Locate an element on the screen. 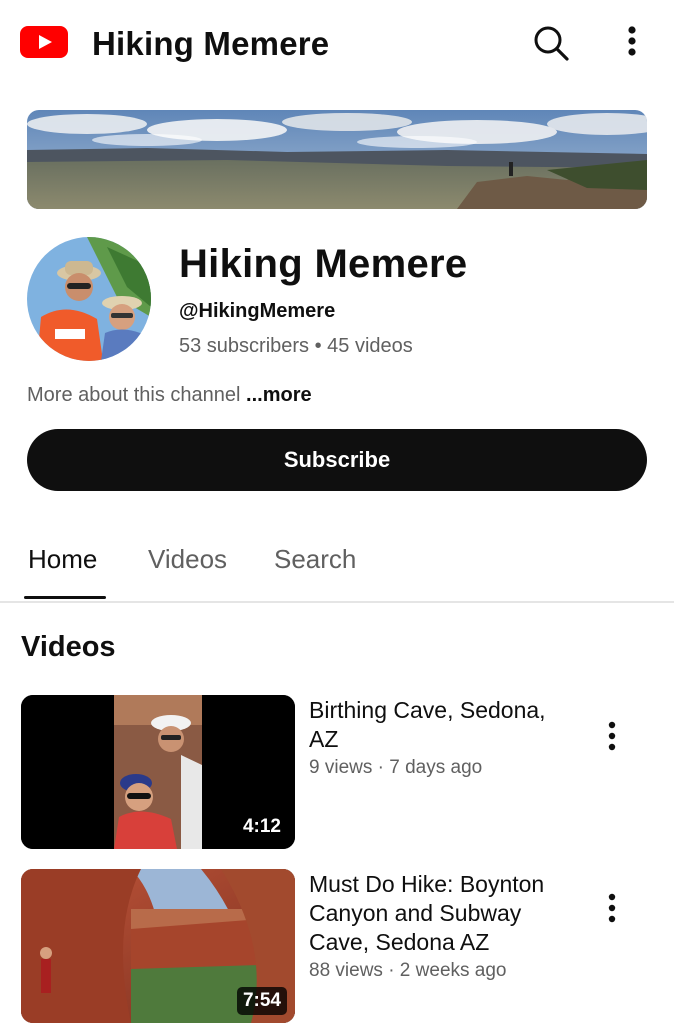  video-duration: 4:12 is located at coordinates (261, 827).